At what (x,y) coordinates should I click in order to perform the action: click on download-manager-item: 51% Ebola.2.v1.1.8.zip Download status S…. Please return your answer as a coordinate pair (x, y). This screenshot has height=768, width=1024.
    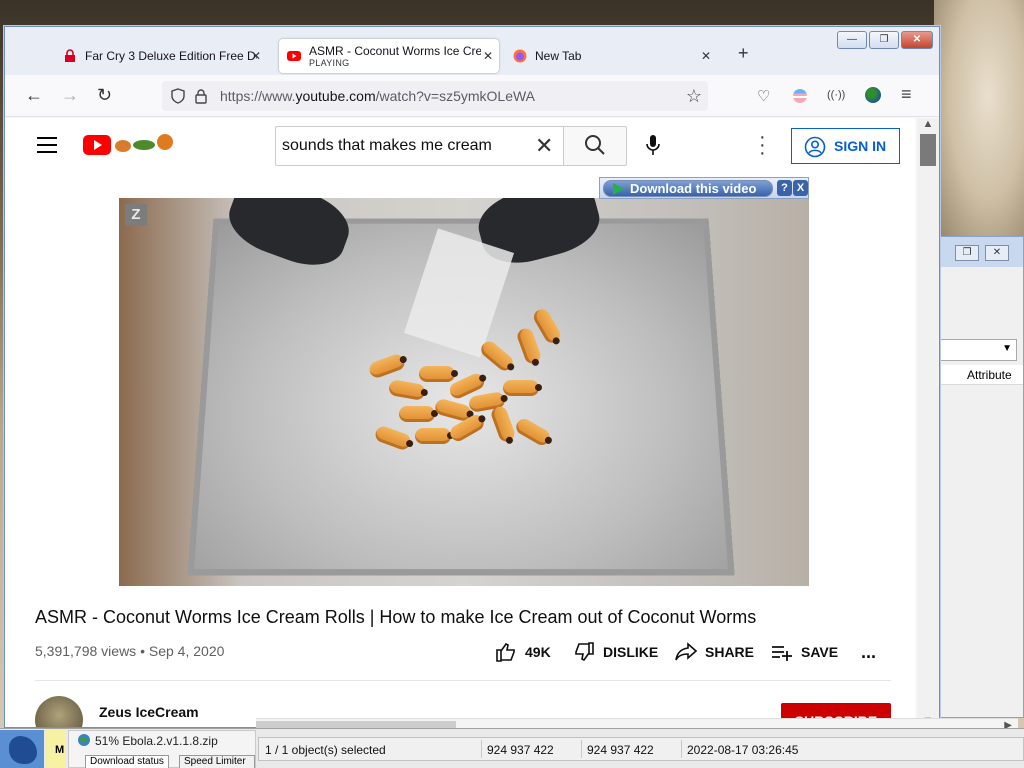
    Looking at the image, I should click on (162, 749).